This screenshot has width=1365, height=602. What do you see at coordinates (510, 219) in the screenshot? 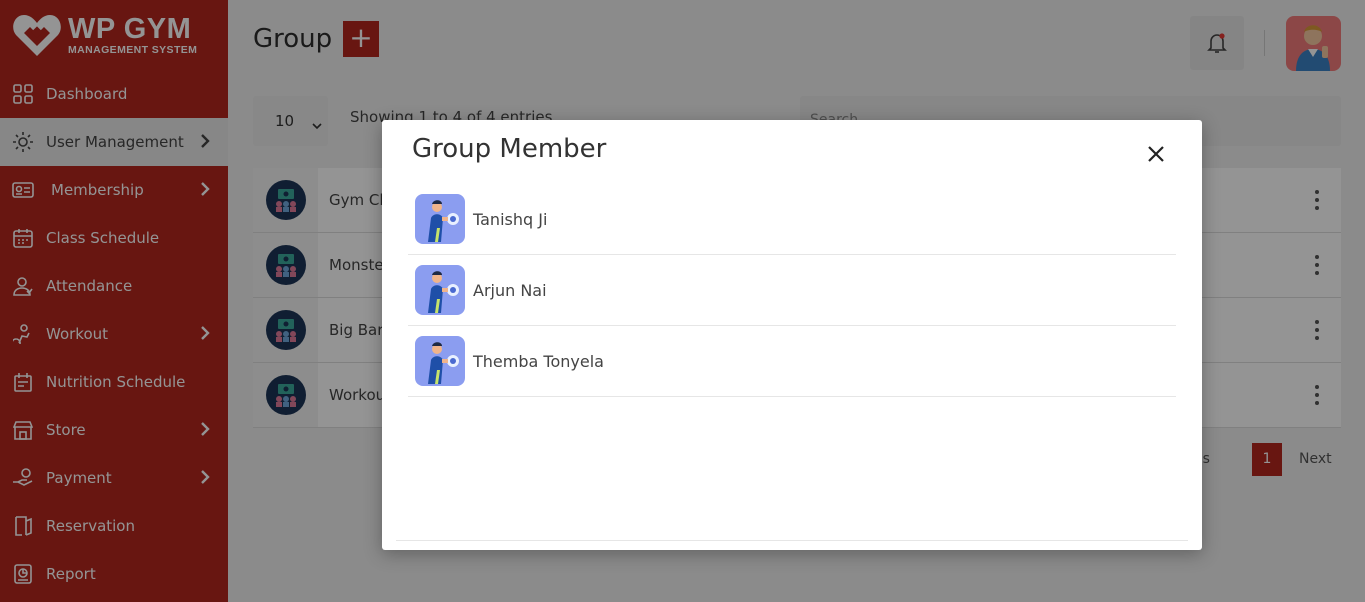
I see `member-name: Tanishq Ji` at bounding box center [510, 219].